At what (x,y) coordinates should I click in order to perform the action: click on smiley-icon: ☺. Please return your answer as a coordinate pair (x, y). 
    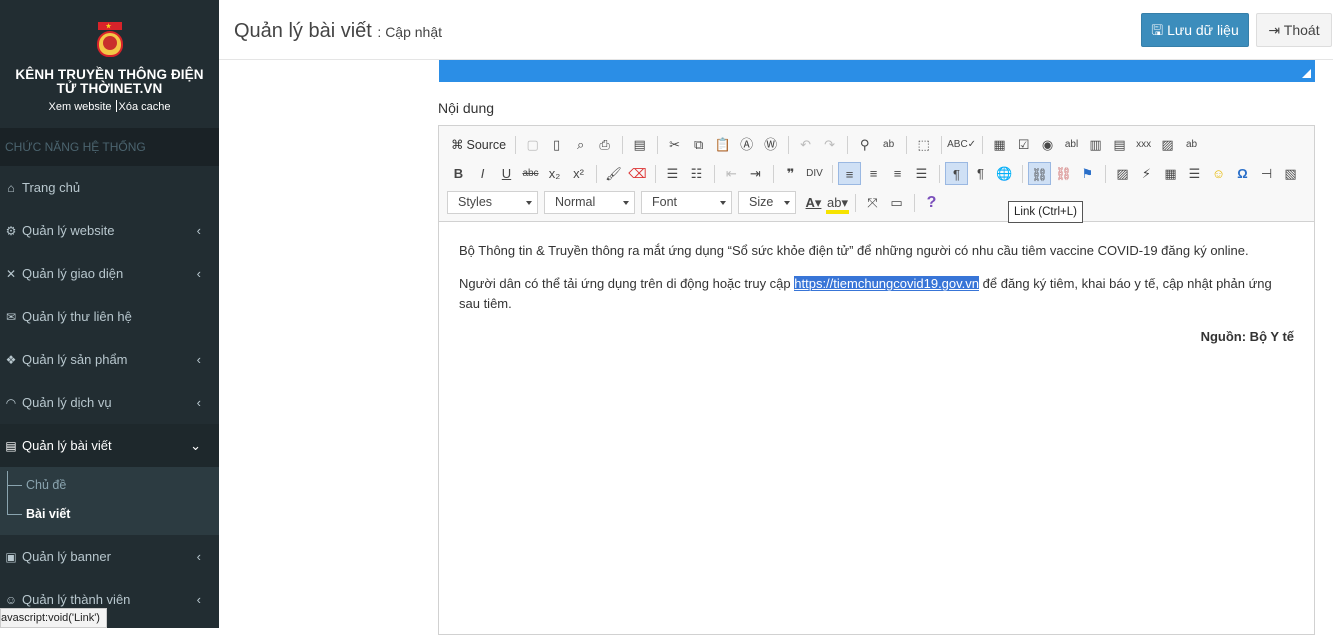
    Looking at the image, I should click on (1218, 173).